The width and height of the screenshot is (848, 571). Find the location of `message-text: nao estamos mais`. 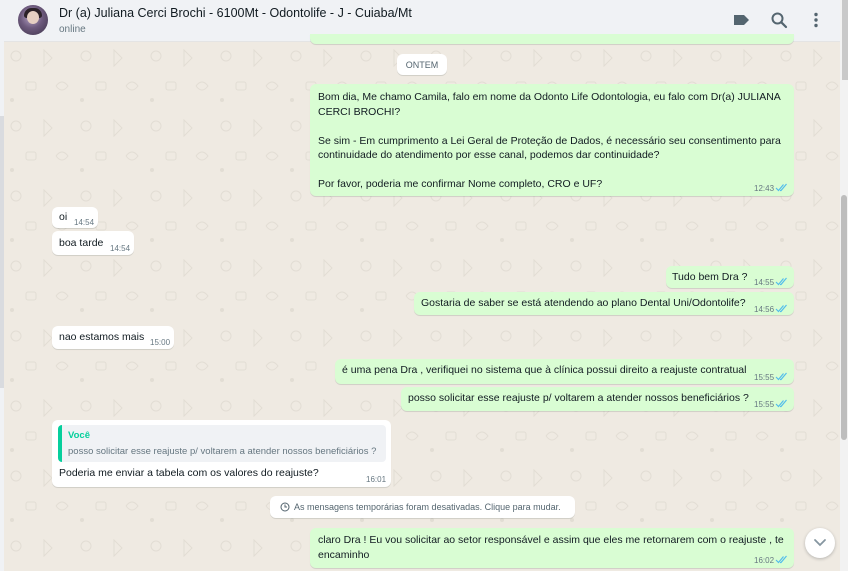

message-text: nao estamos mais is located at coordinates (102, 337).